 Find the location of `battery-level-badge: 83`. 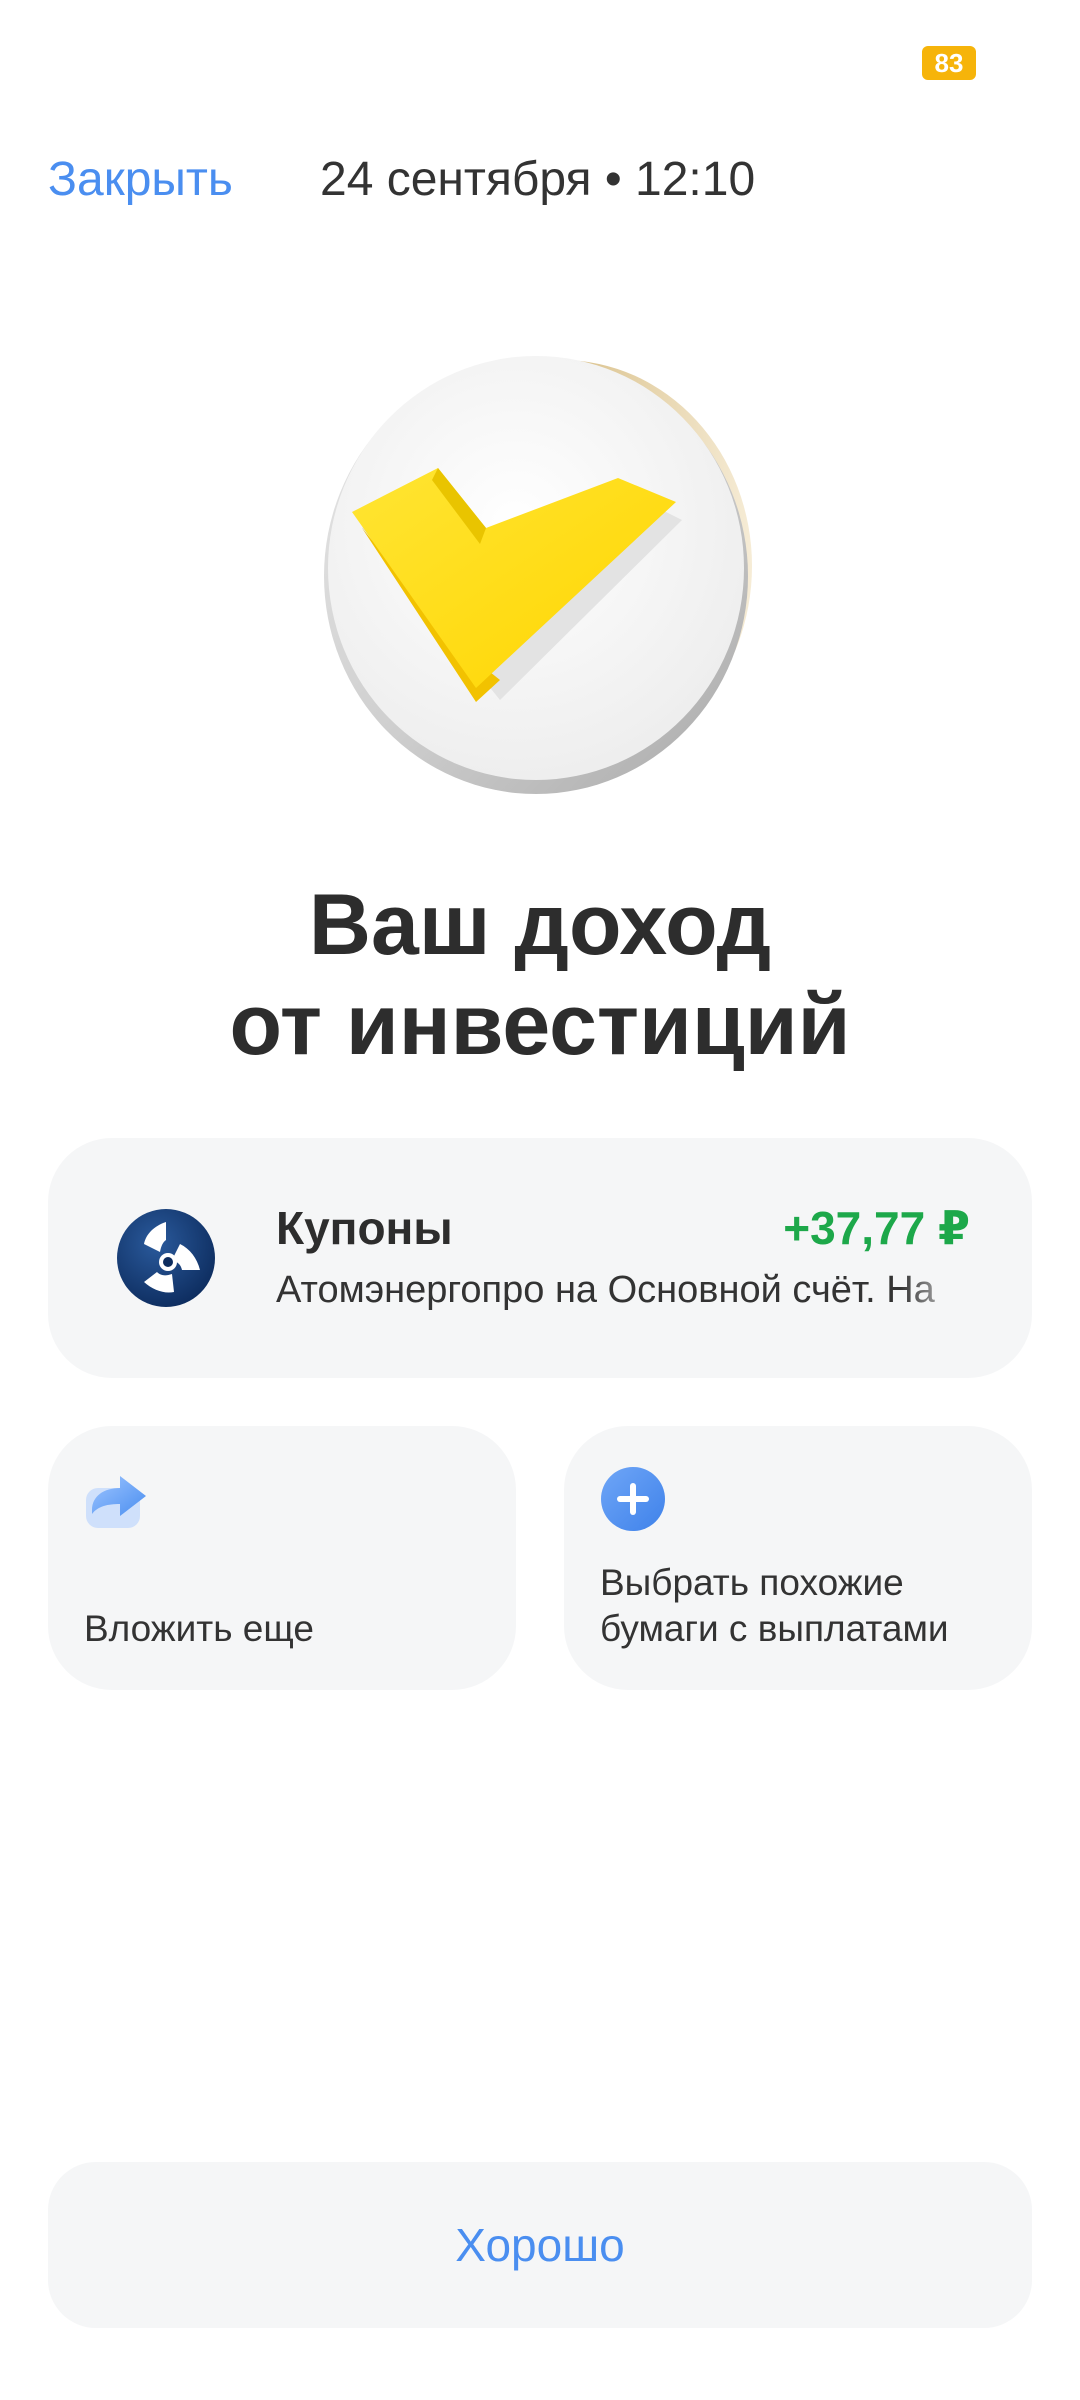

battery-level-badge: 83 is located at coordinates (949, 63).